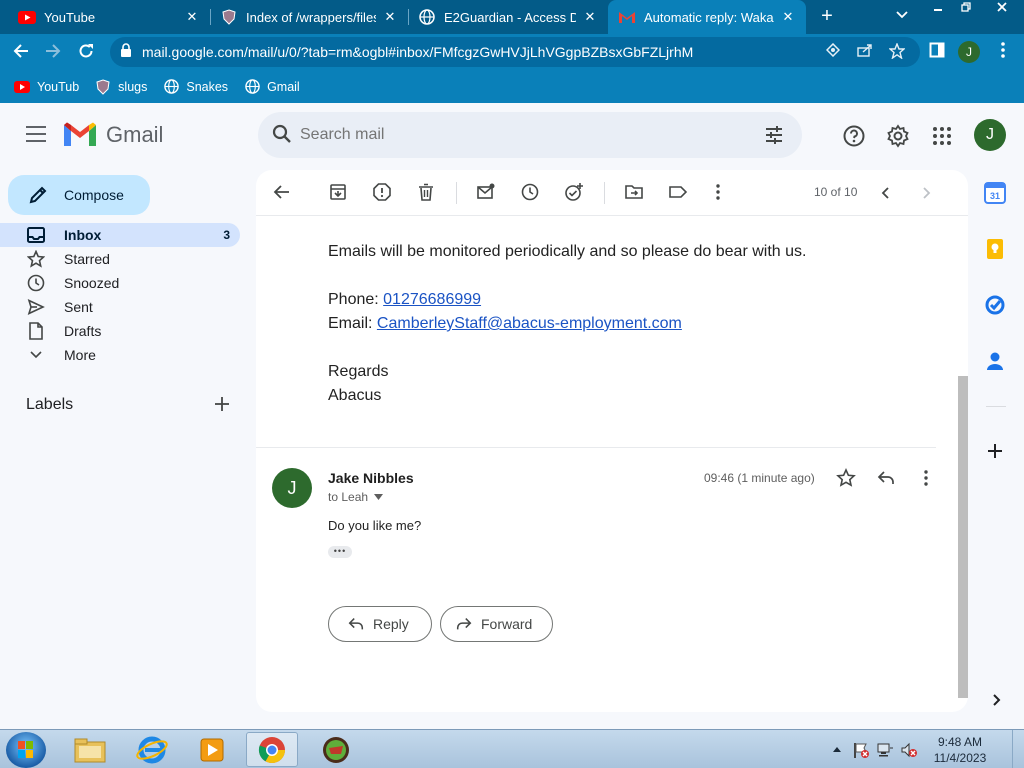 The height and width of the screenshot is (768, 1024). I want to click on sidebar-item-snoozed: Snoozed, so click(120, 283).